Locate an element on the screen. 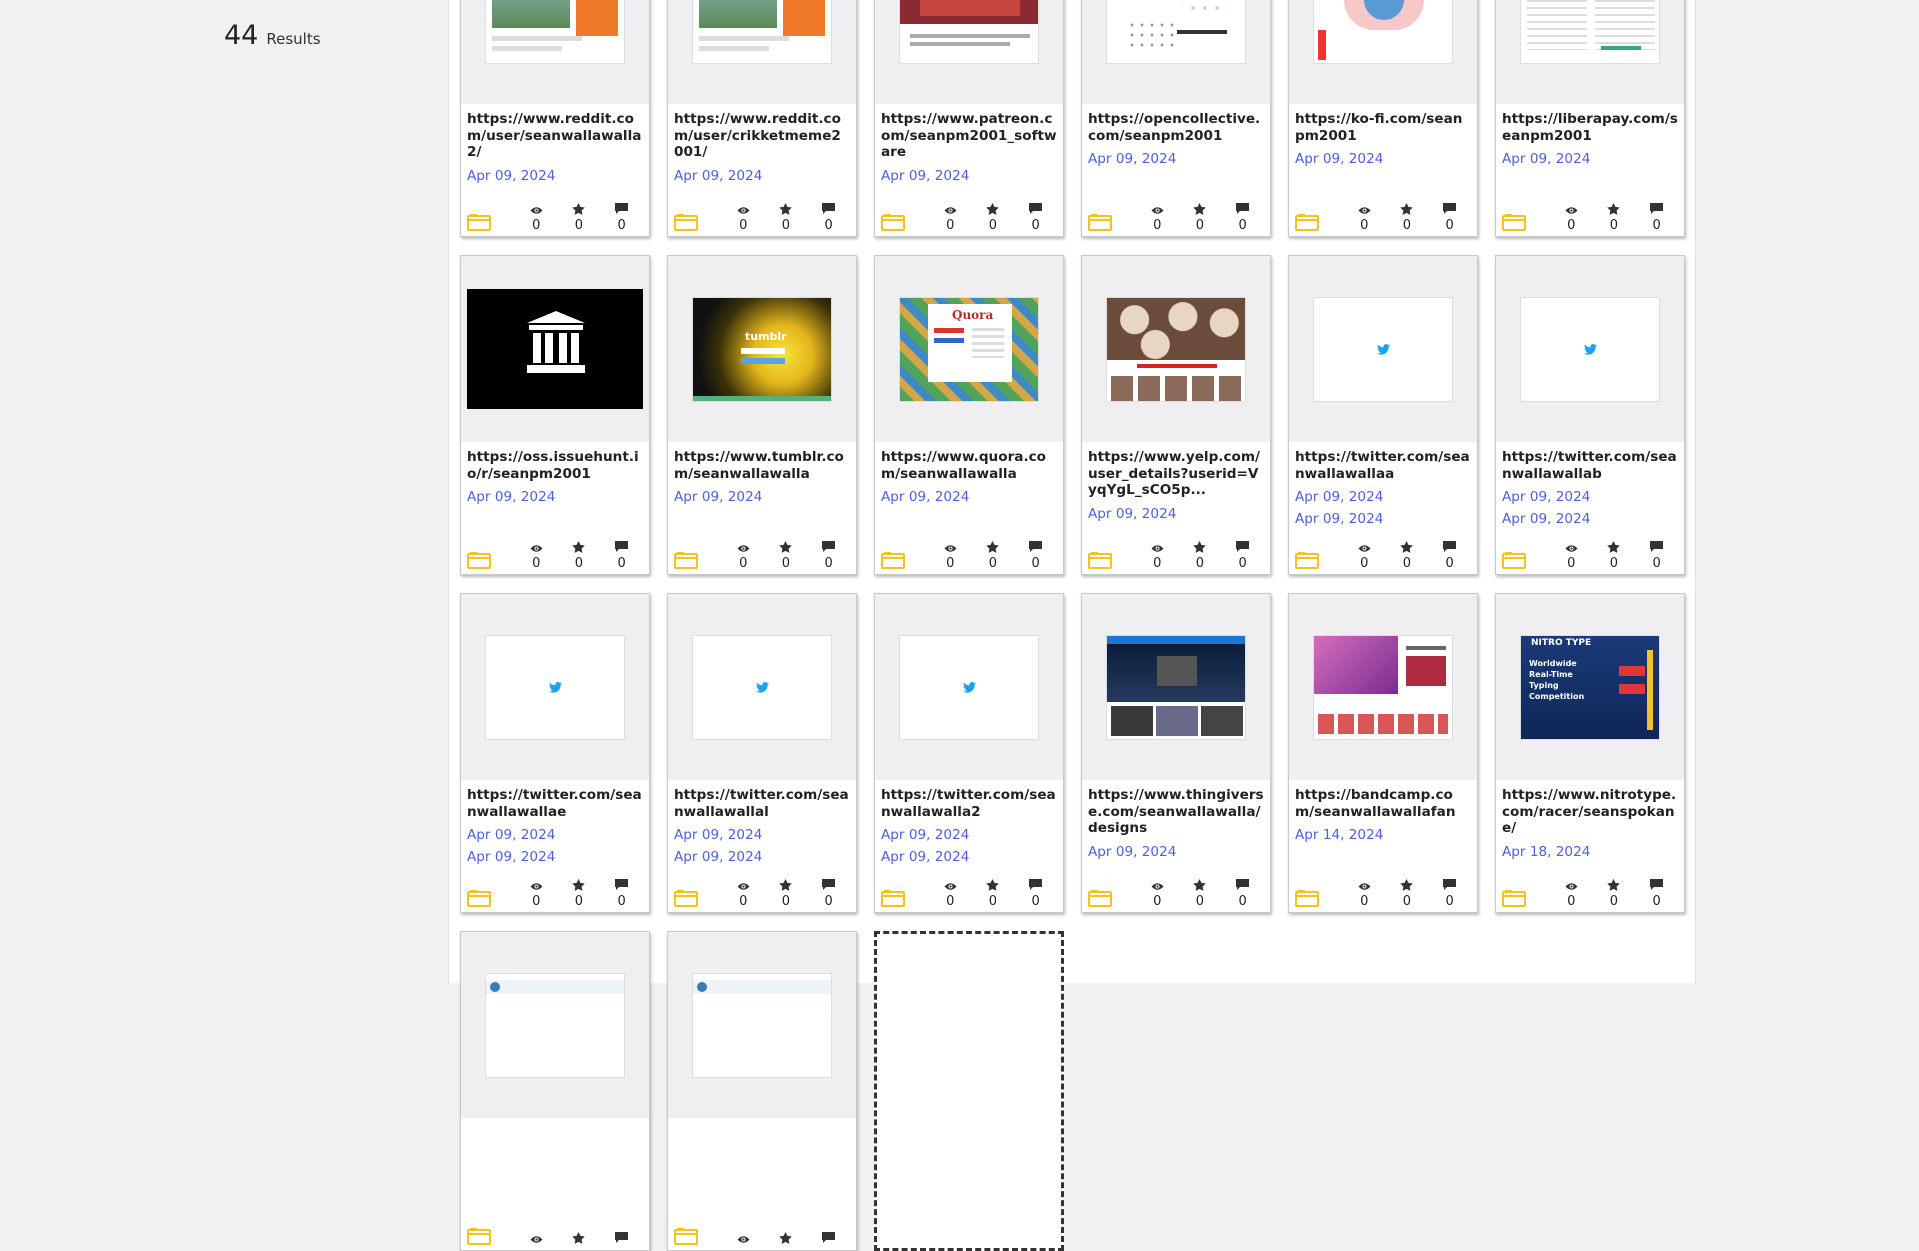  capture-date: Apr 14, 2024 is located at coordinates (1383, 835).